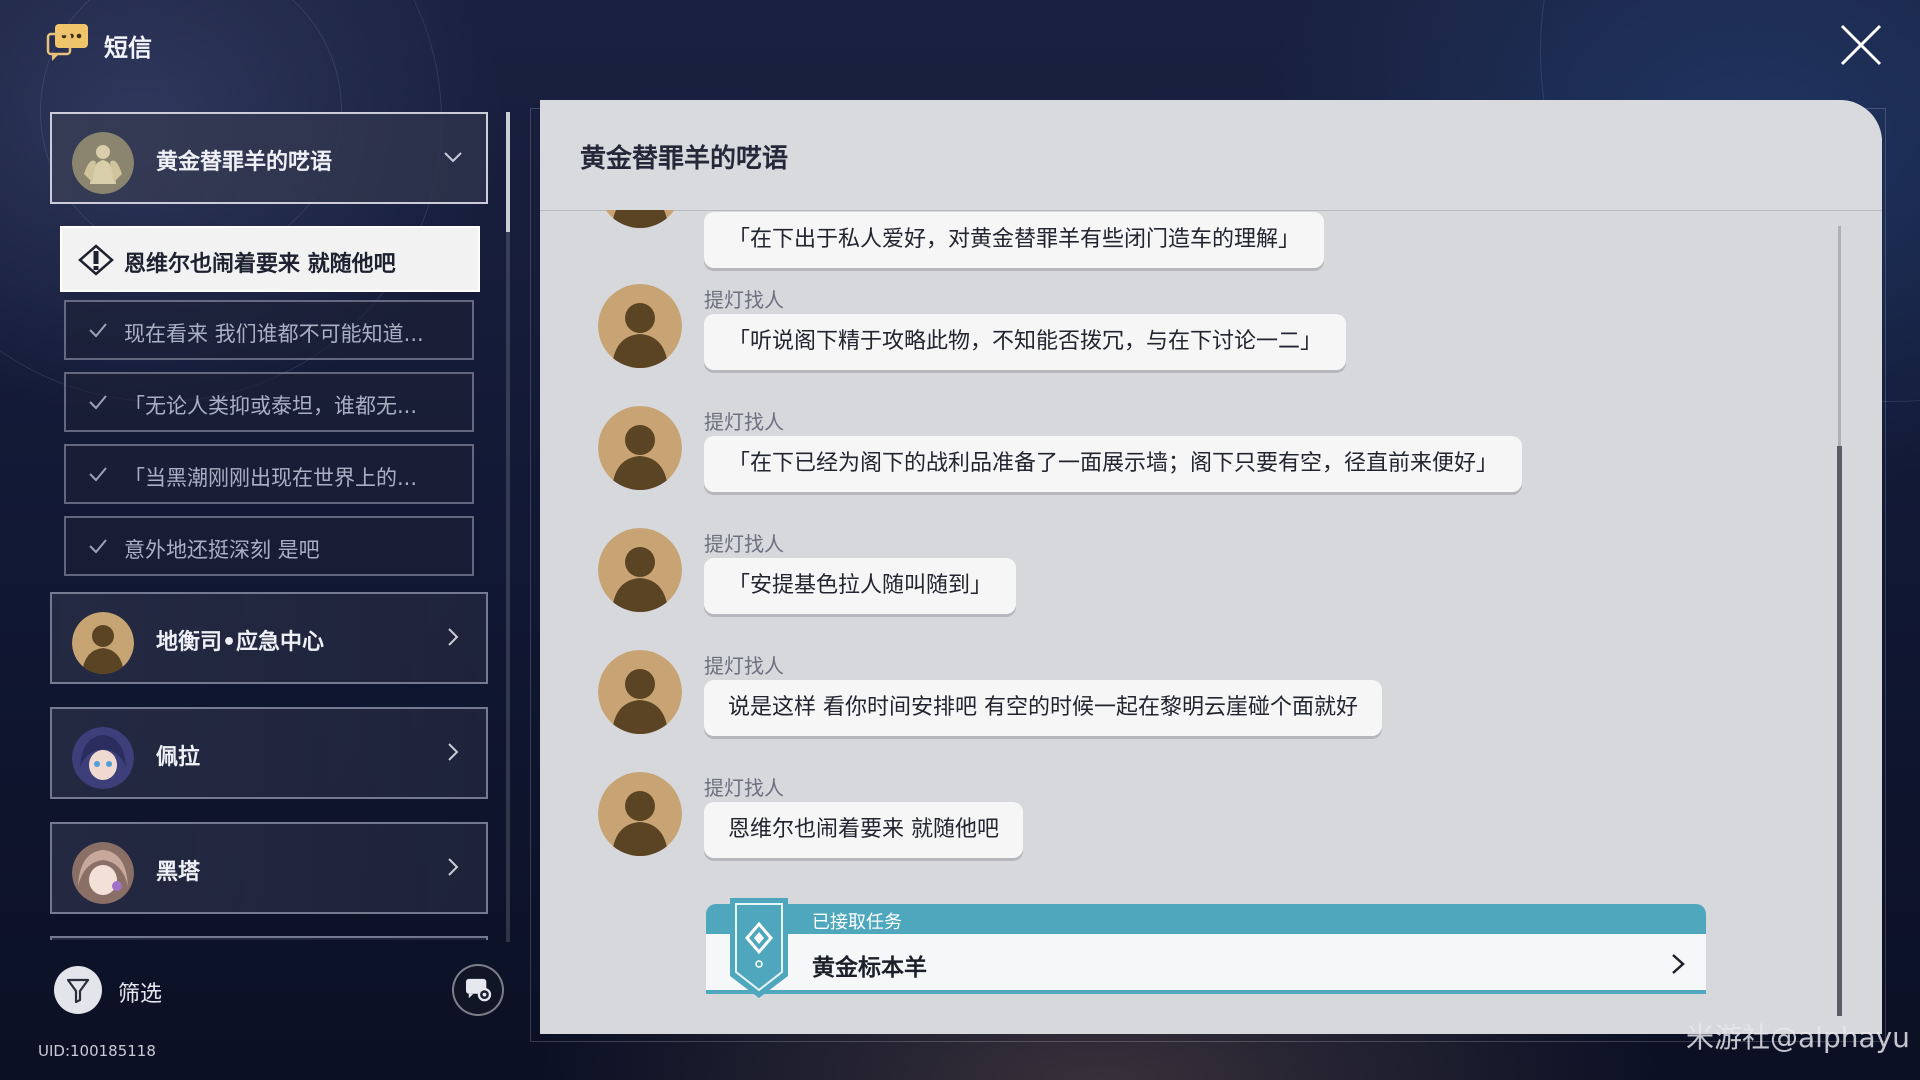  I want to click on filter-button, so click(78, 990).